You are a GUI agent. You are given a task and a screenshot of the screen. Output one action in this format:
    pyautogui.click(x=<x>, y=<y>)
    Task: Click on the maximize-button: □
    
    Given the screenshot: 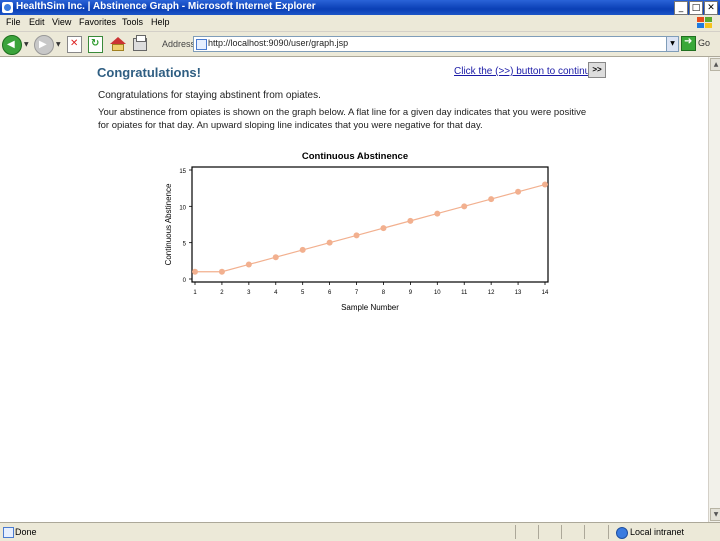 What is the action you would take?
    pyautogui.click(x=696, y=8)
    